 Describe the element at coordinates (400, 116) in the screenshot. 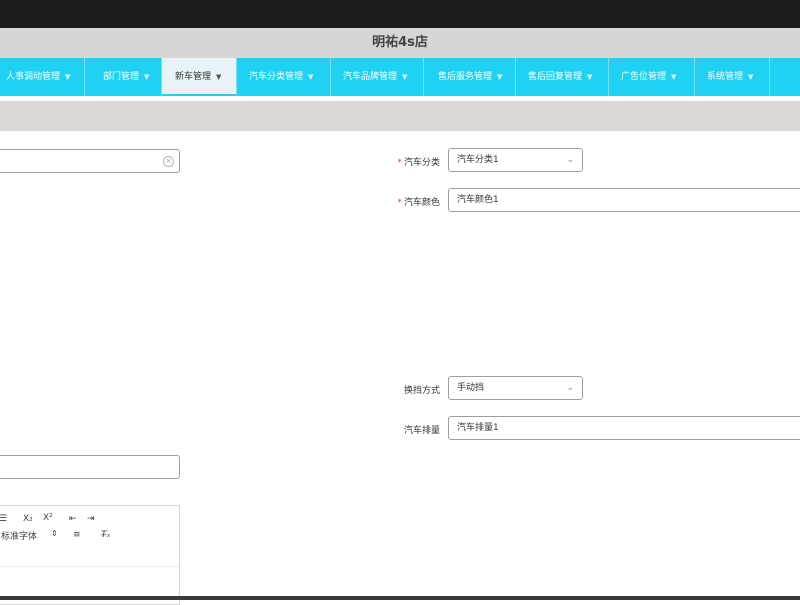

I see `breadcrumb-strip` at that location.